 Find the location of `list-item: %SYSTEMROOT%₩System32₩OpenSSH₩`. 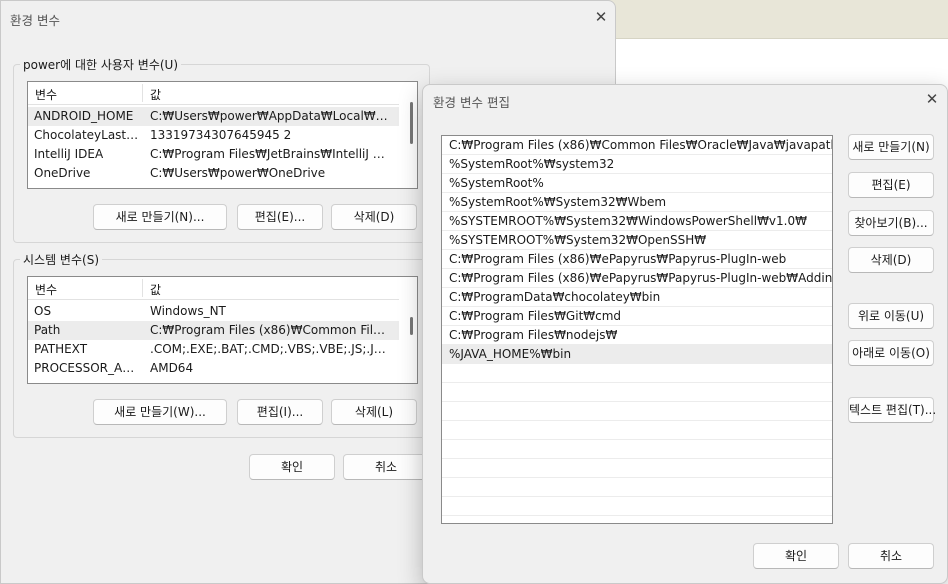

list-item: %SYSTEMROOT%₩System32₩OpenSSH₩ is located at coordinates (637, 240).